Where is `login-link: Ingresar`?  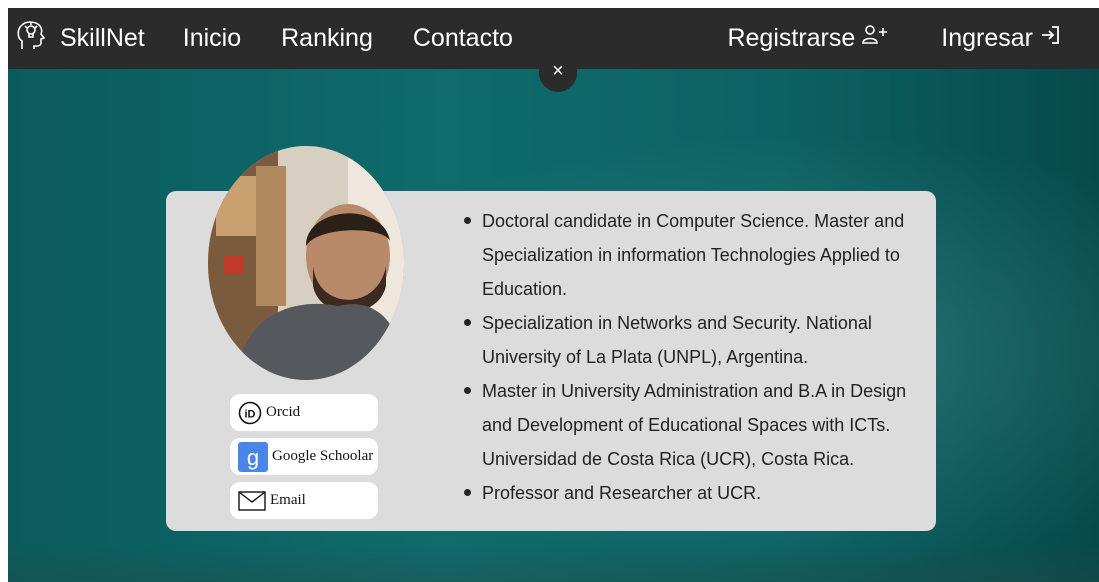 login-link: Ingresar is located at coordinates (1001, 38).